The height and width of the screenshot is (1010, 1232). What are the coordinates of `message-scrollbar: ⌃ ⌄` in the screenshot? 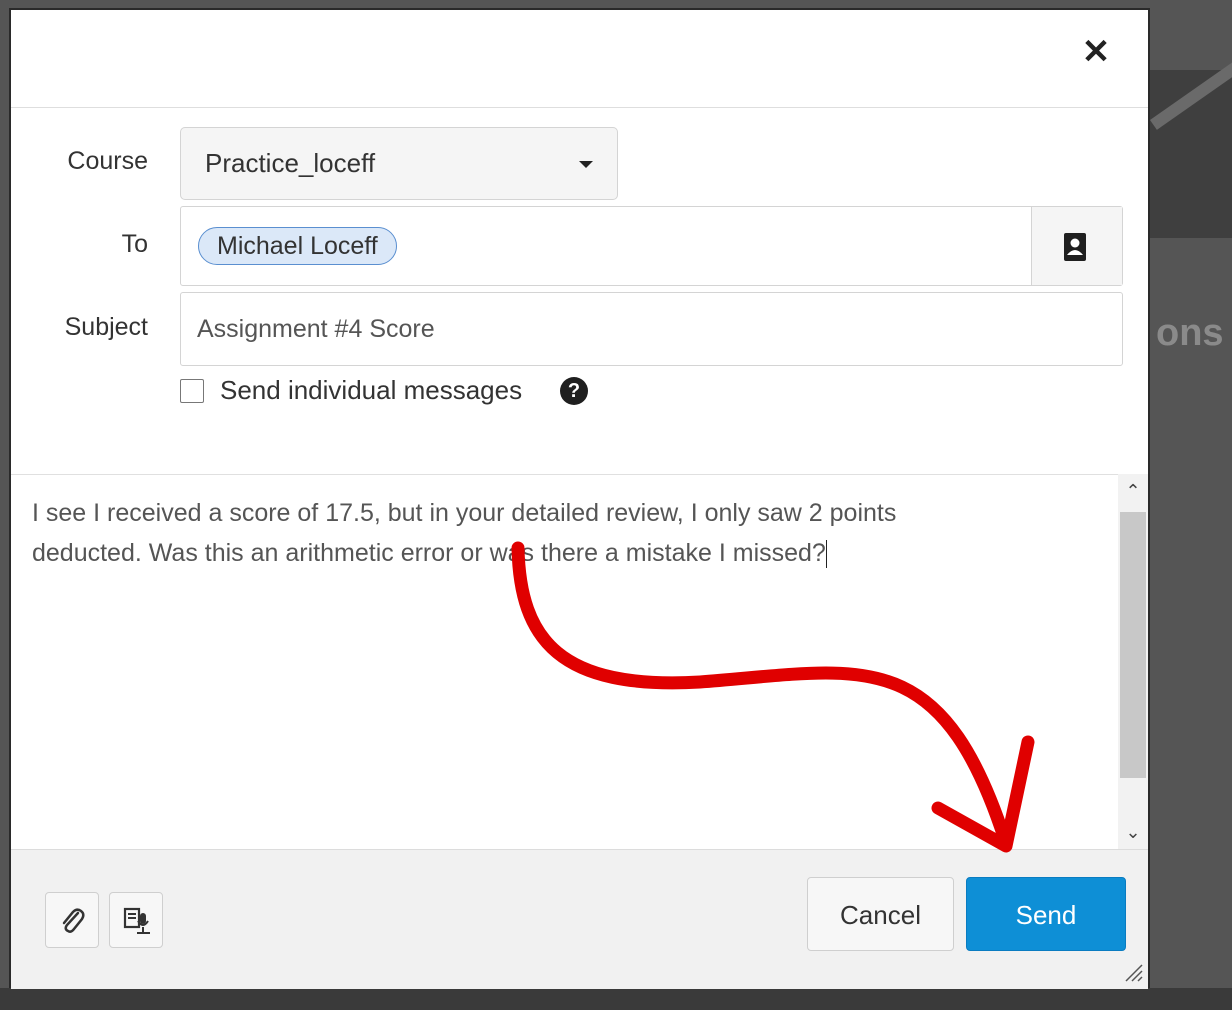 It's located at (1133, 661).